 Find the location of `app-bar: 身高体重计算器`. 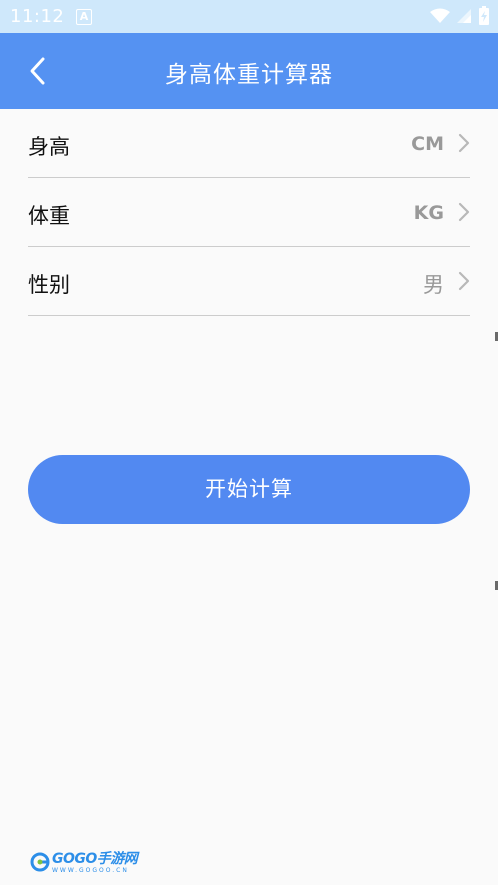

app-bar: 身高体重计算器 is located at coordinates (249, 71).